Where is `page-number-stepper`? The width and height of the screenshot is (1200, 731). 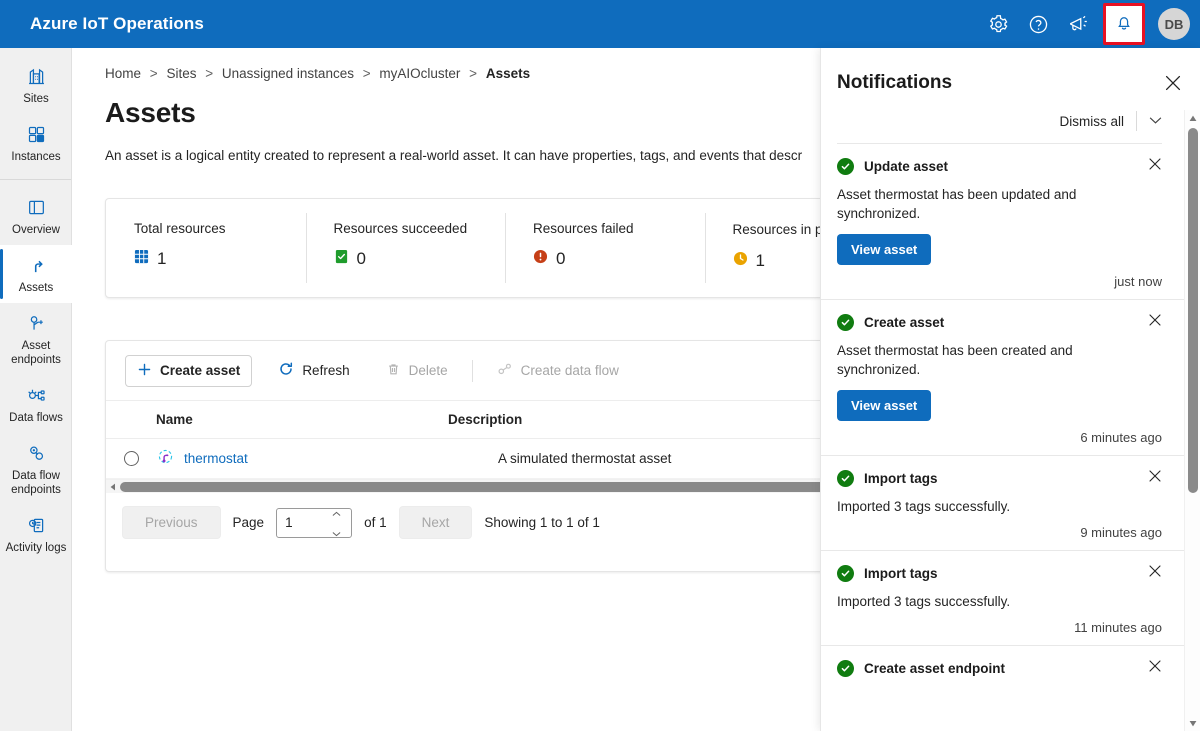 page-number-stepper is located at coordinates (314, 522).